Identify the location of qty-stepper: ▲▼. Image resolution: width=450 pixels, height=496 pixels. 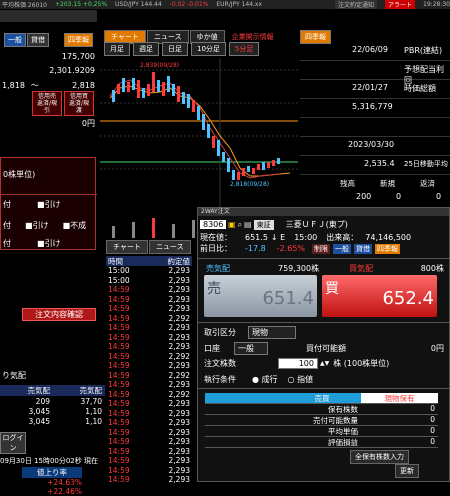
(324, 363).